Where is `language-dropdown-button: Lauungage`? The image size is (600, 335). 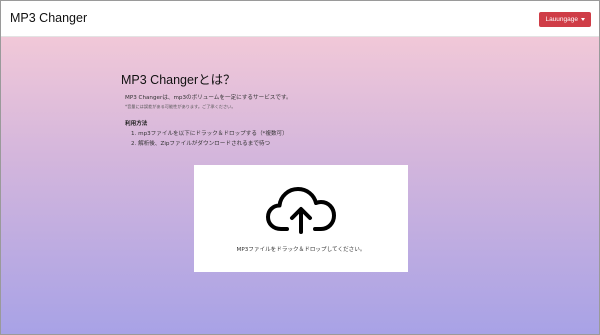
language-dropdown-button: Lauungage is located at coordinates (565, 19).